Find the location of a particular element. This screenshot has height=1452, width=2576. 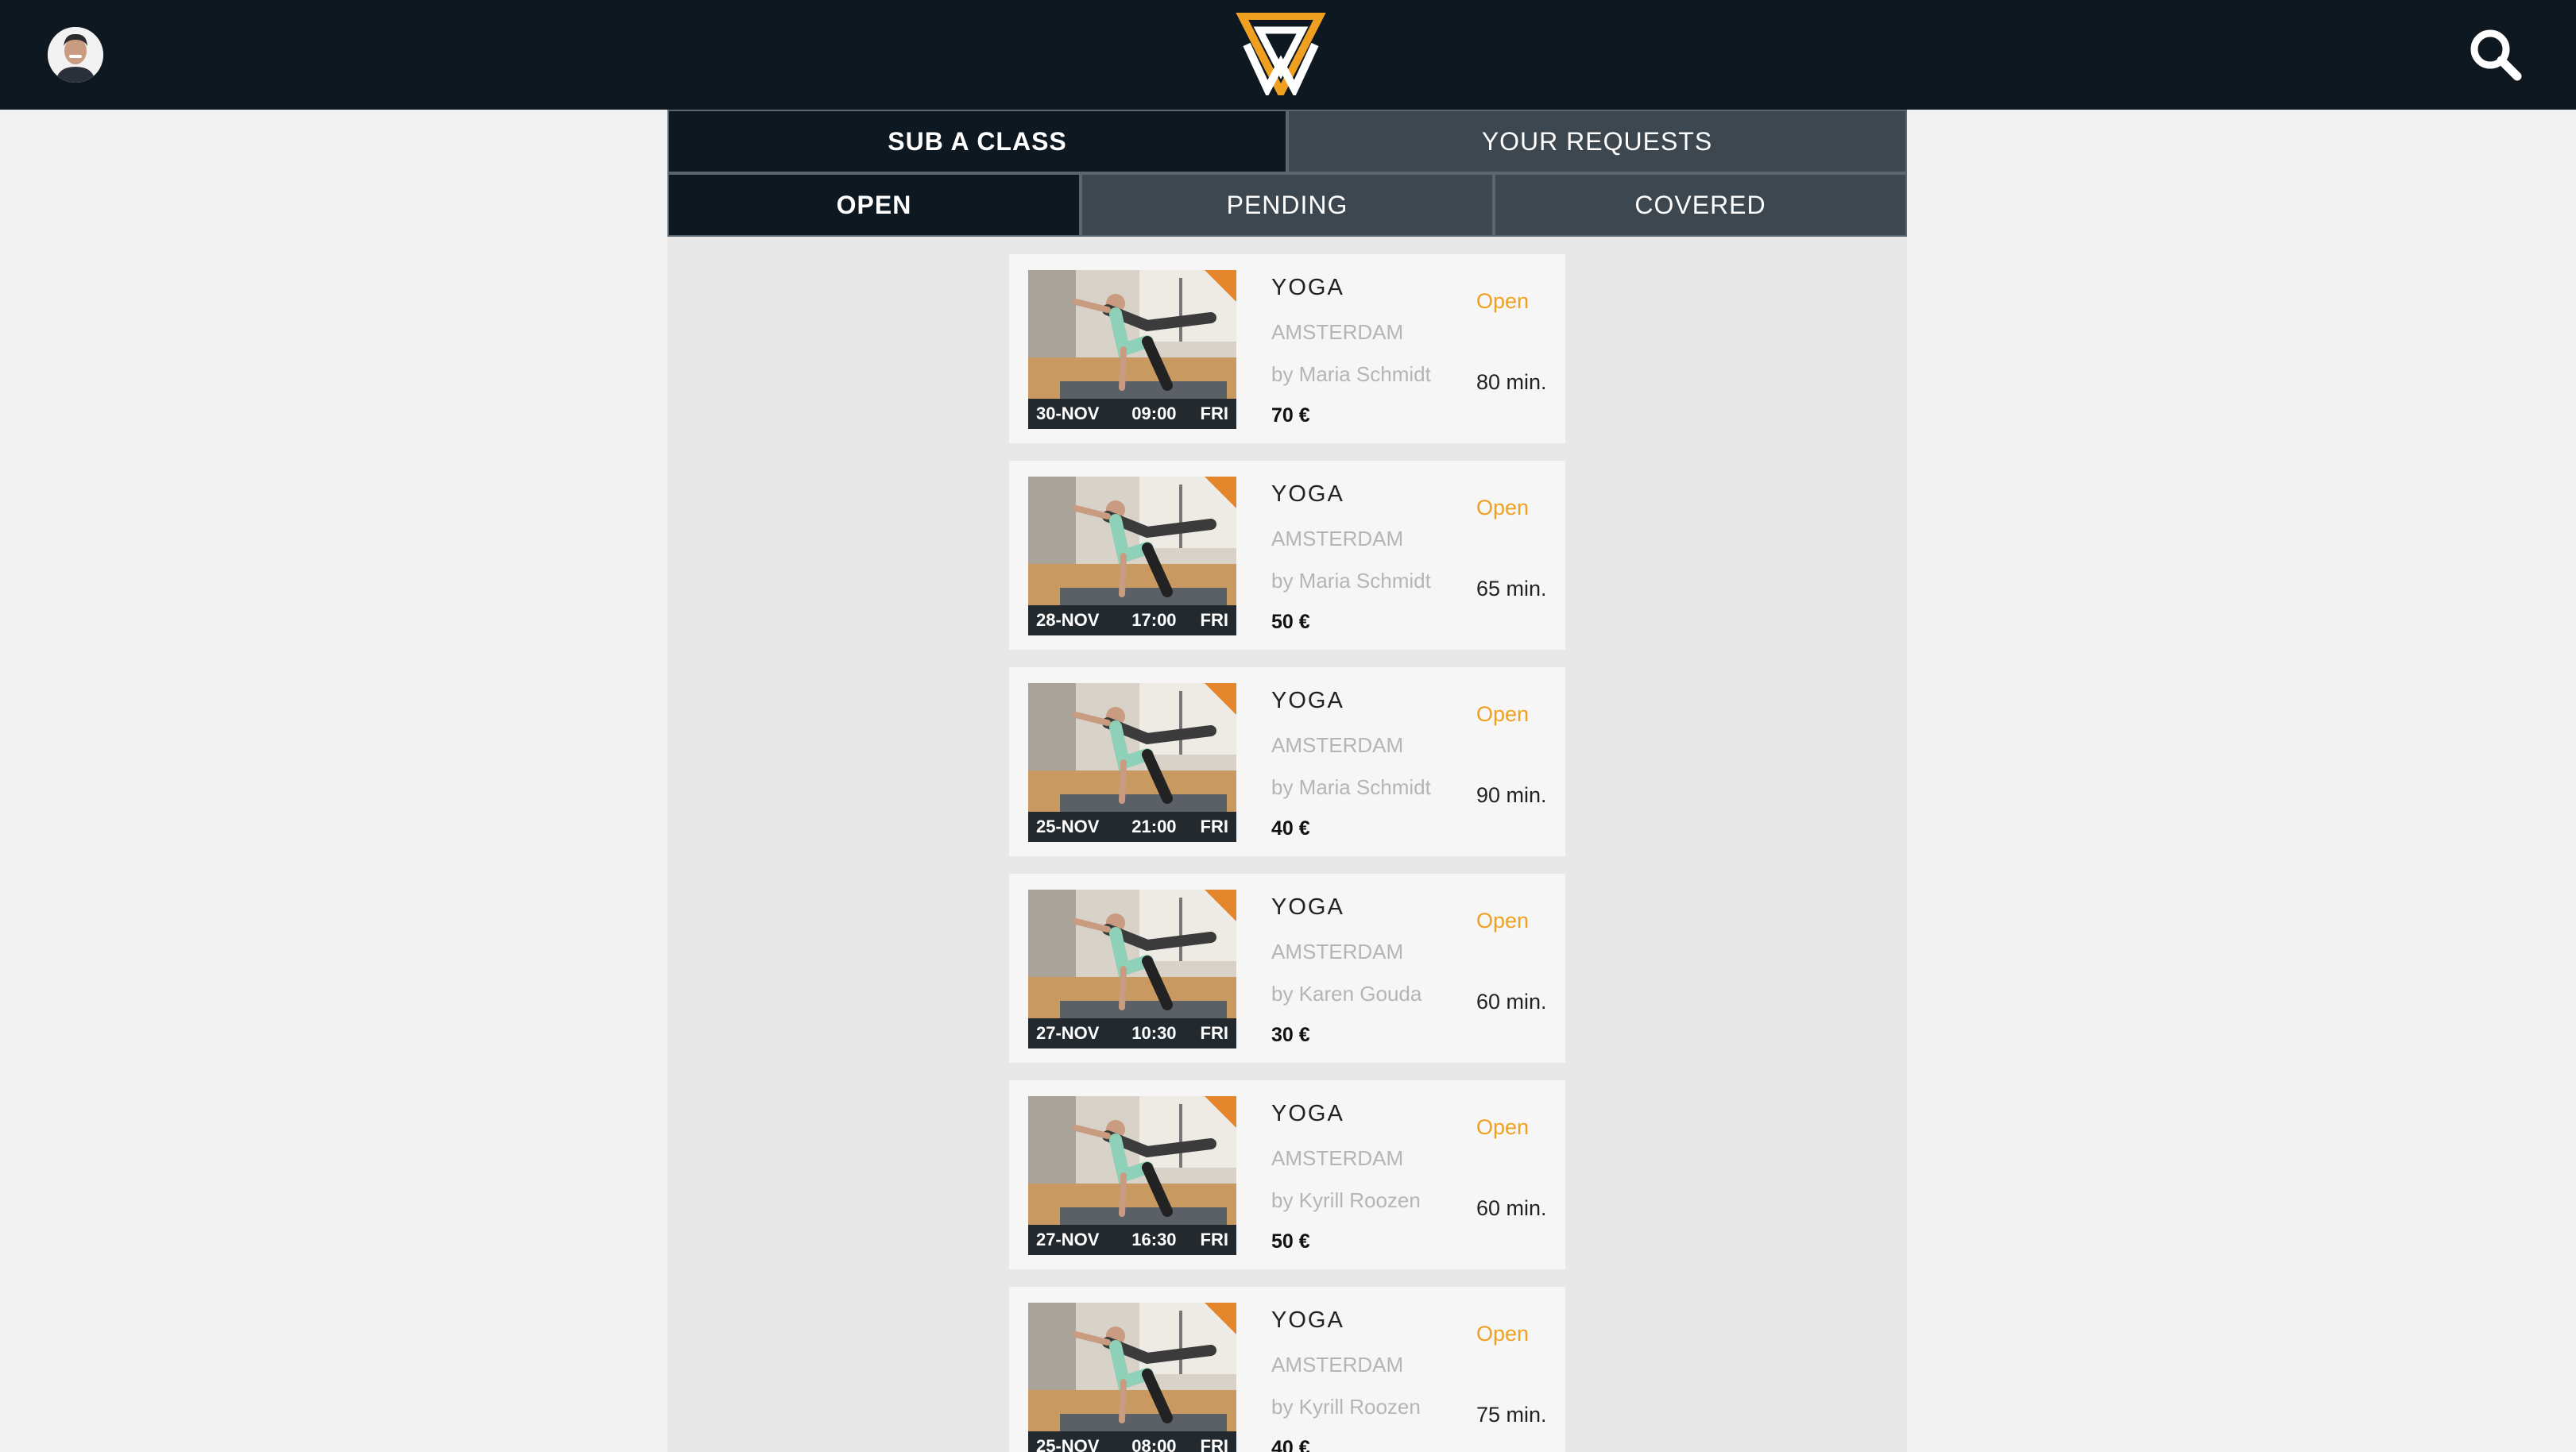

user-avatar is located at coordinates (75, 55).